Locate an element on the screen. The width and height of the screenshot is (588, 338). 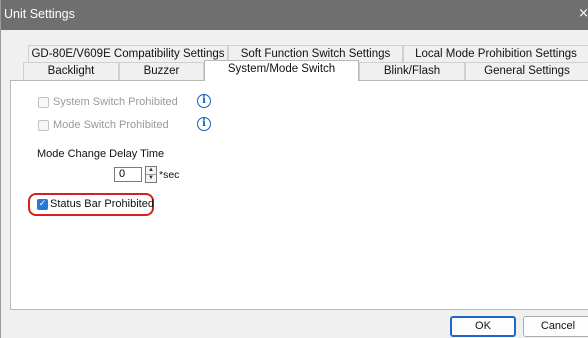
spinner-down-icon: ▼ is located at coordinates (151, 178).